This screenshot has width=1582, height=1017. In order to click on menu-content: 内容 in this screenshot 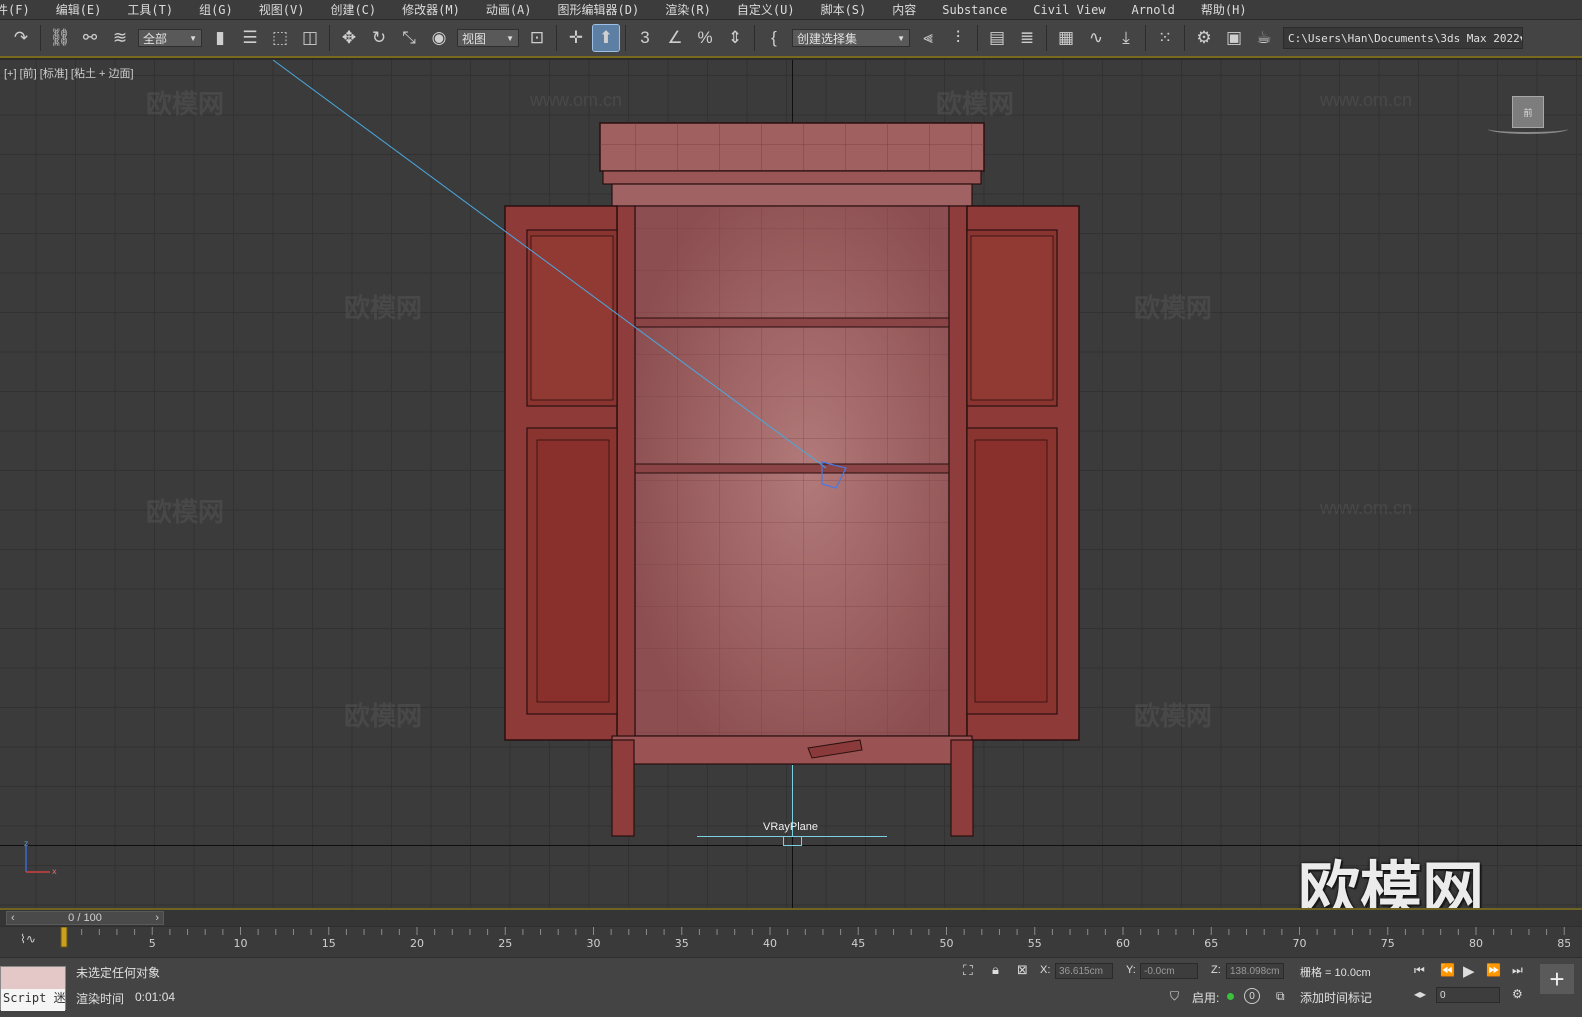, I will do `click(904, 9)`.